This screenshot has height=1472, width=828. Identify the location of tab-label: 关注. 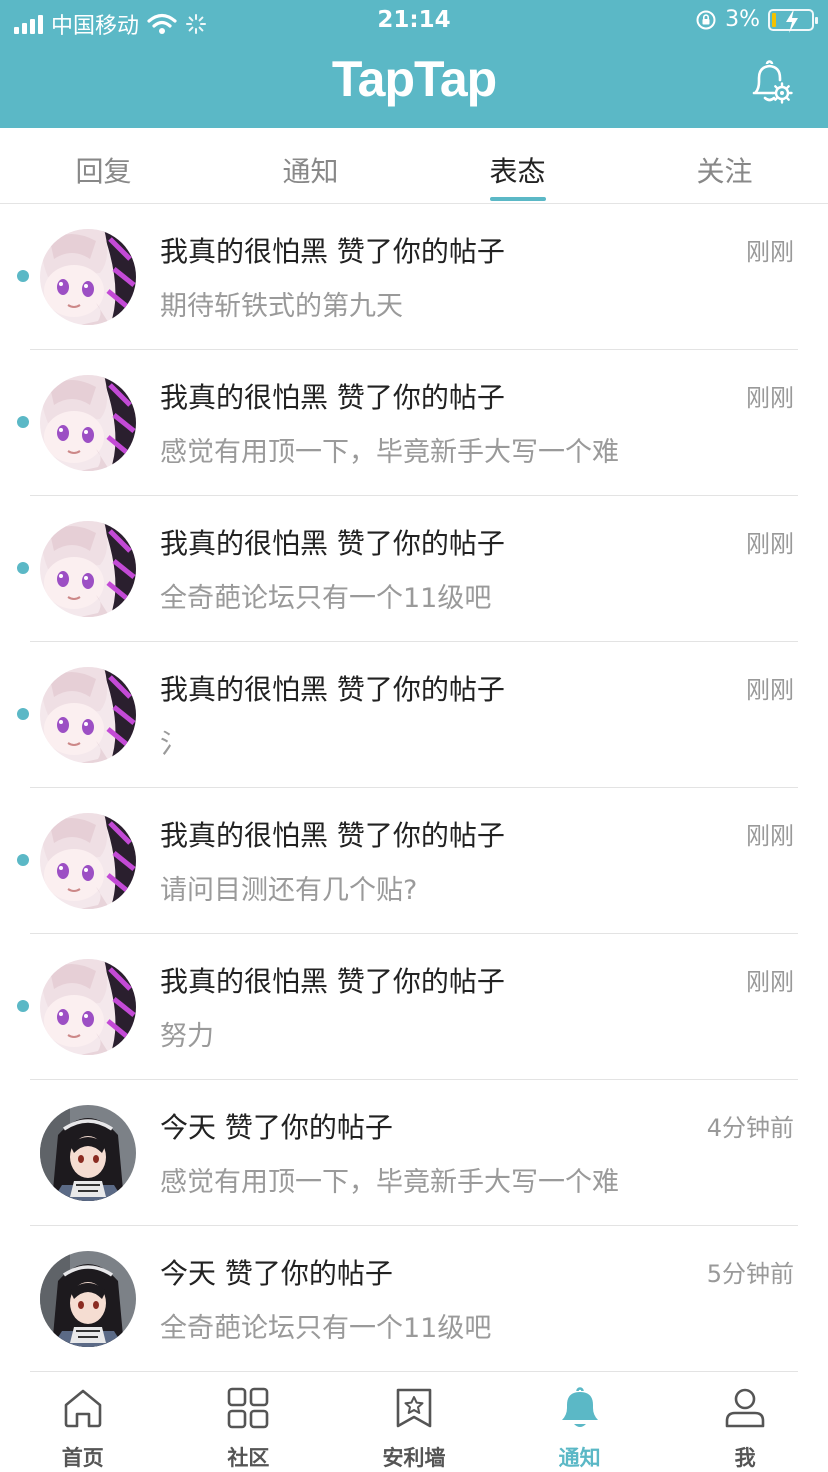
(724, 171).